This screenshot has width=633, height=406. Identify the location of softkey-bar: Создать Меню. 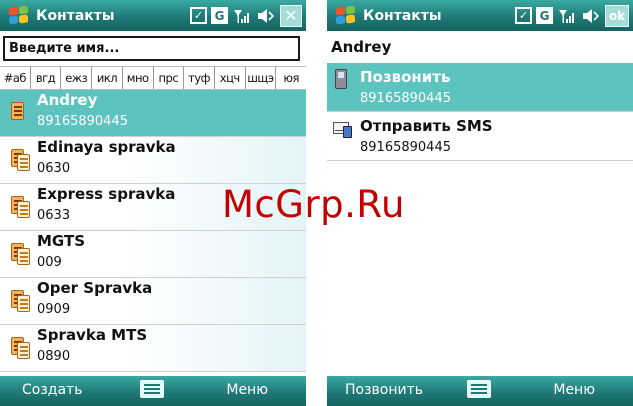
(153, 391).